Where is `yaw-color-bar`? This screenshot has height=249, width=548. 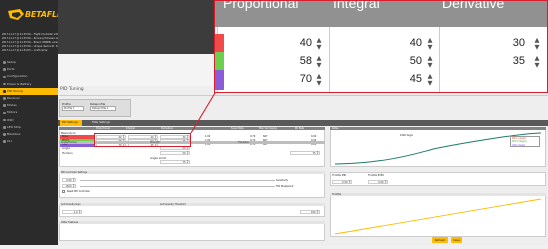 yaw-color-bar is located at coordinates (219, 80).